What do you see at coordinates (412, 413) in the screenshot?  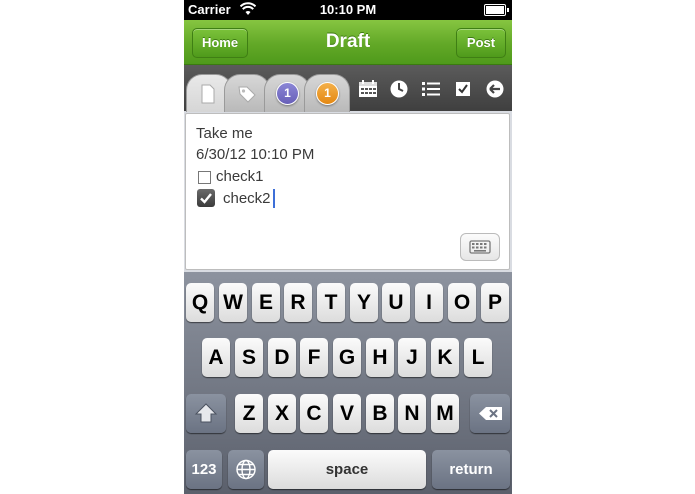 I see `key-n: N` at bounding box center [412, 413].